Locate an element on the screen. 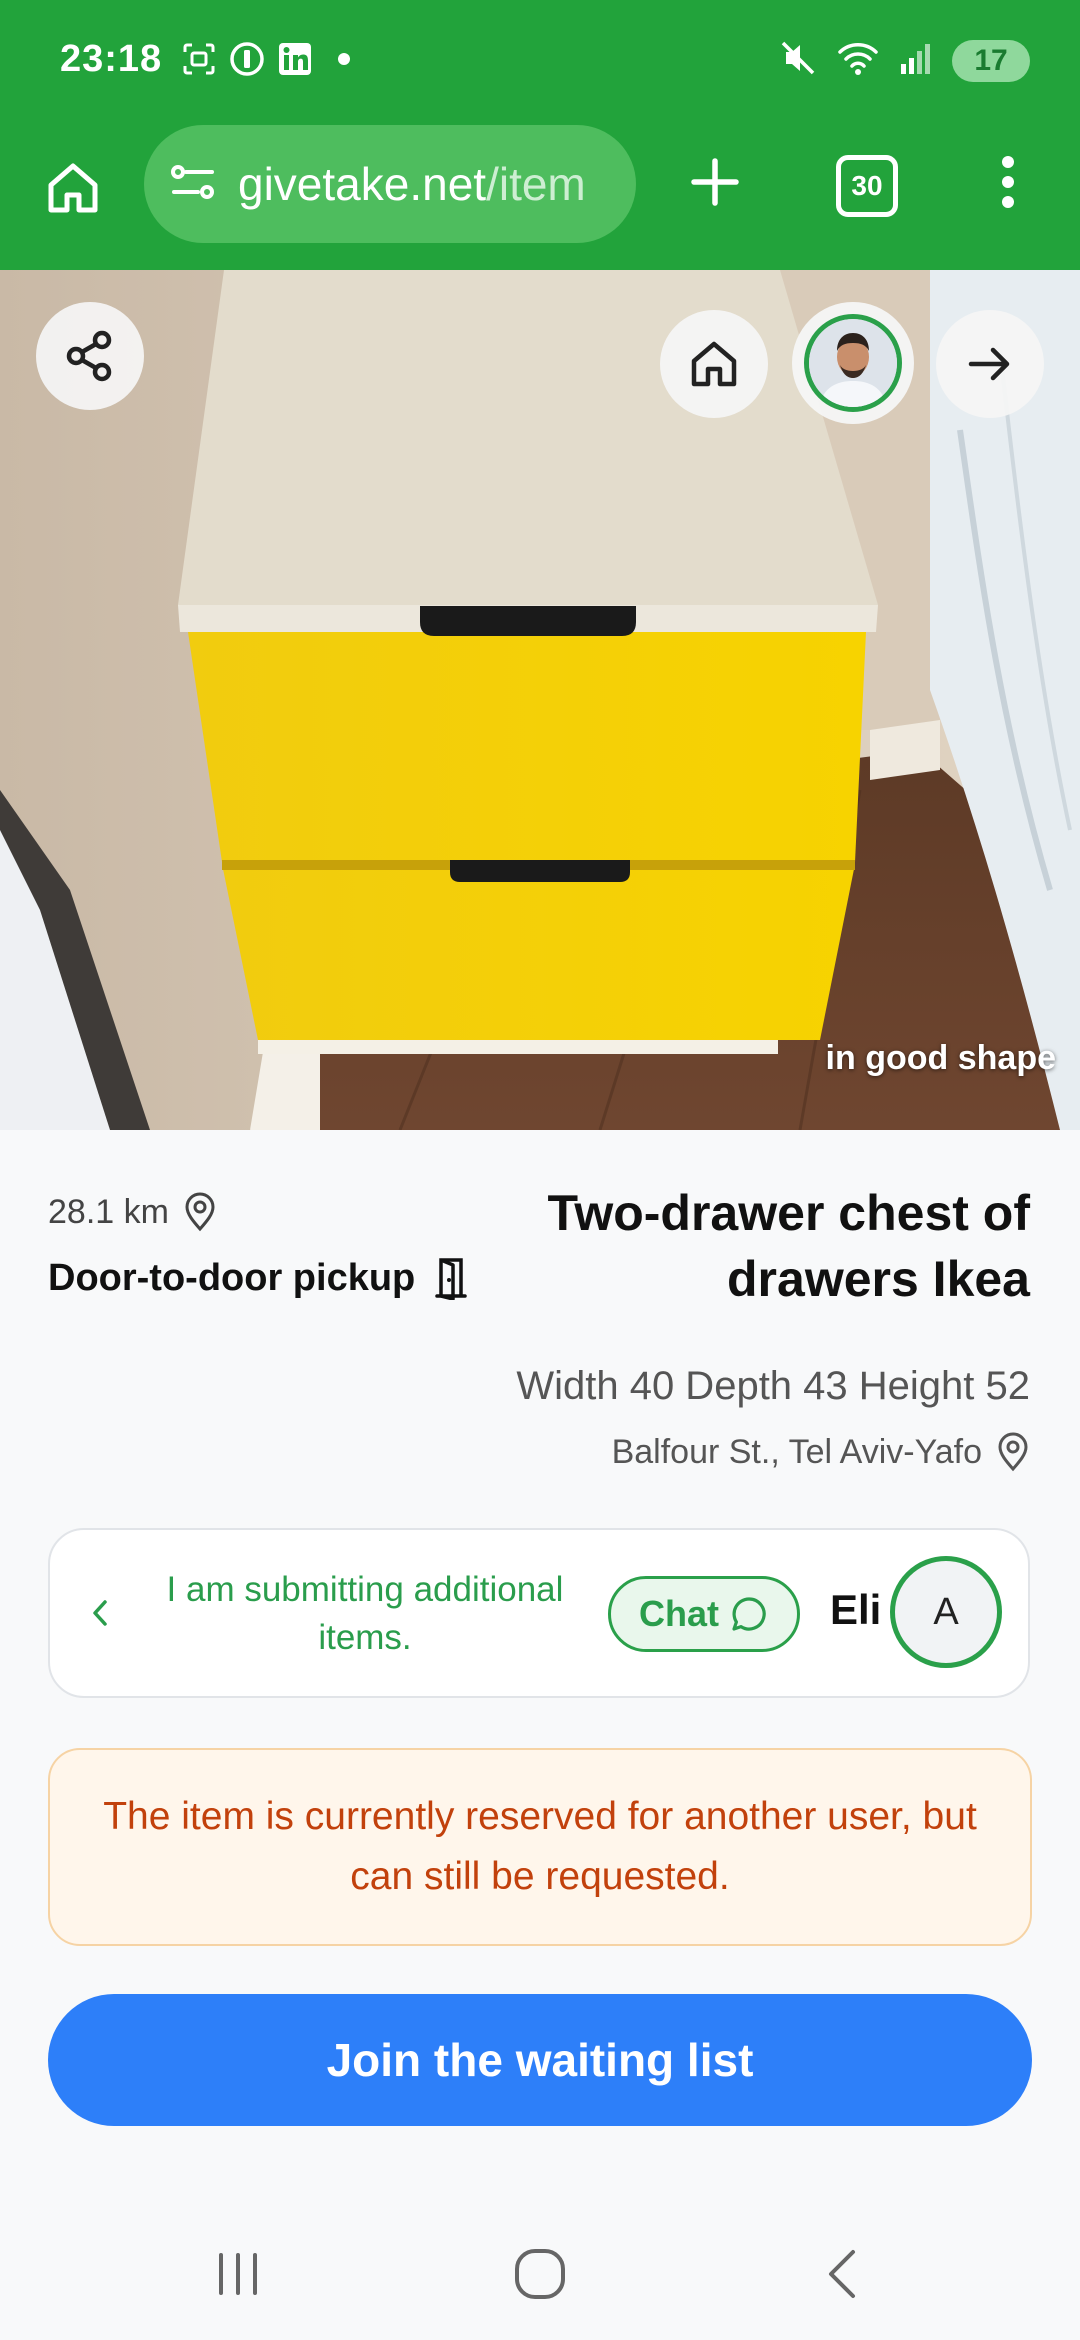  system-navigation-bar is located at coordinates (540, 2275).